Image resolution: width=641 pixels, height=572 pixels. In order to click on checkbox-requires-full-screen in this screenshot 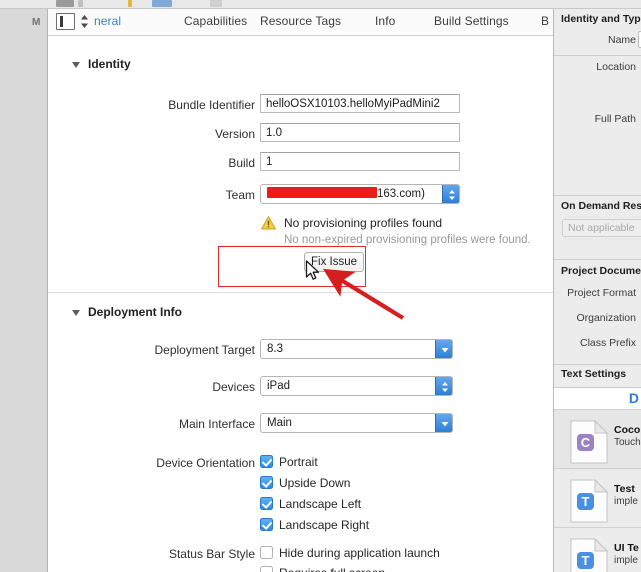, I will do `click(266, 569)`.